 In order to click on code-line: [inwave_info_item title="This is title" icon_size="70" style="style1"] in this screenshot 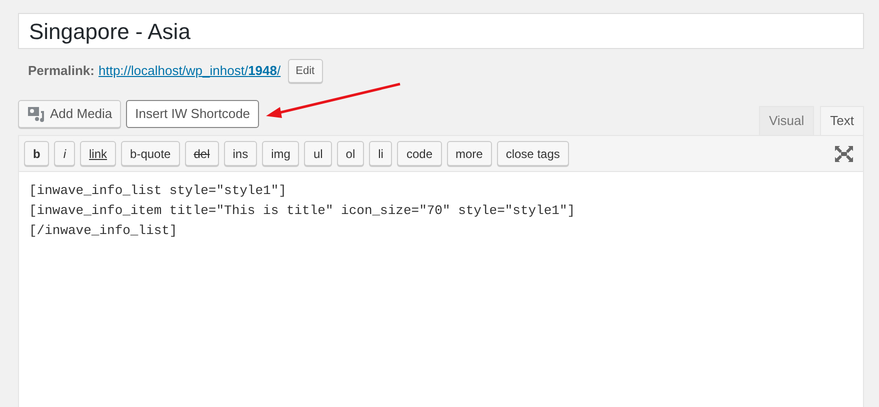, I will do `click(302, 211)`.